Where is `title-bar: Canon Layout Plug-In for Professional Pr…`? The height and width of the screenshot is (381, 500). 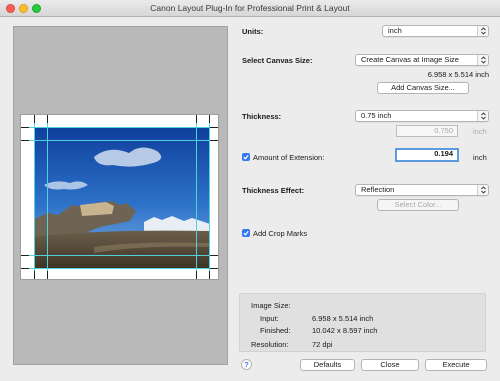
title-bar: Canon Layout Plug-In for Professional Pr… is located at coordinates (250, 8).